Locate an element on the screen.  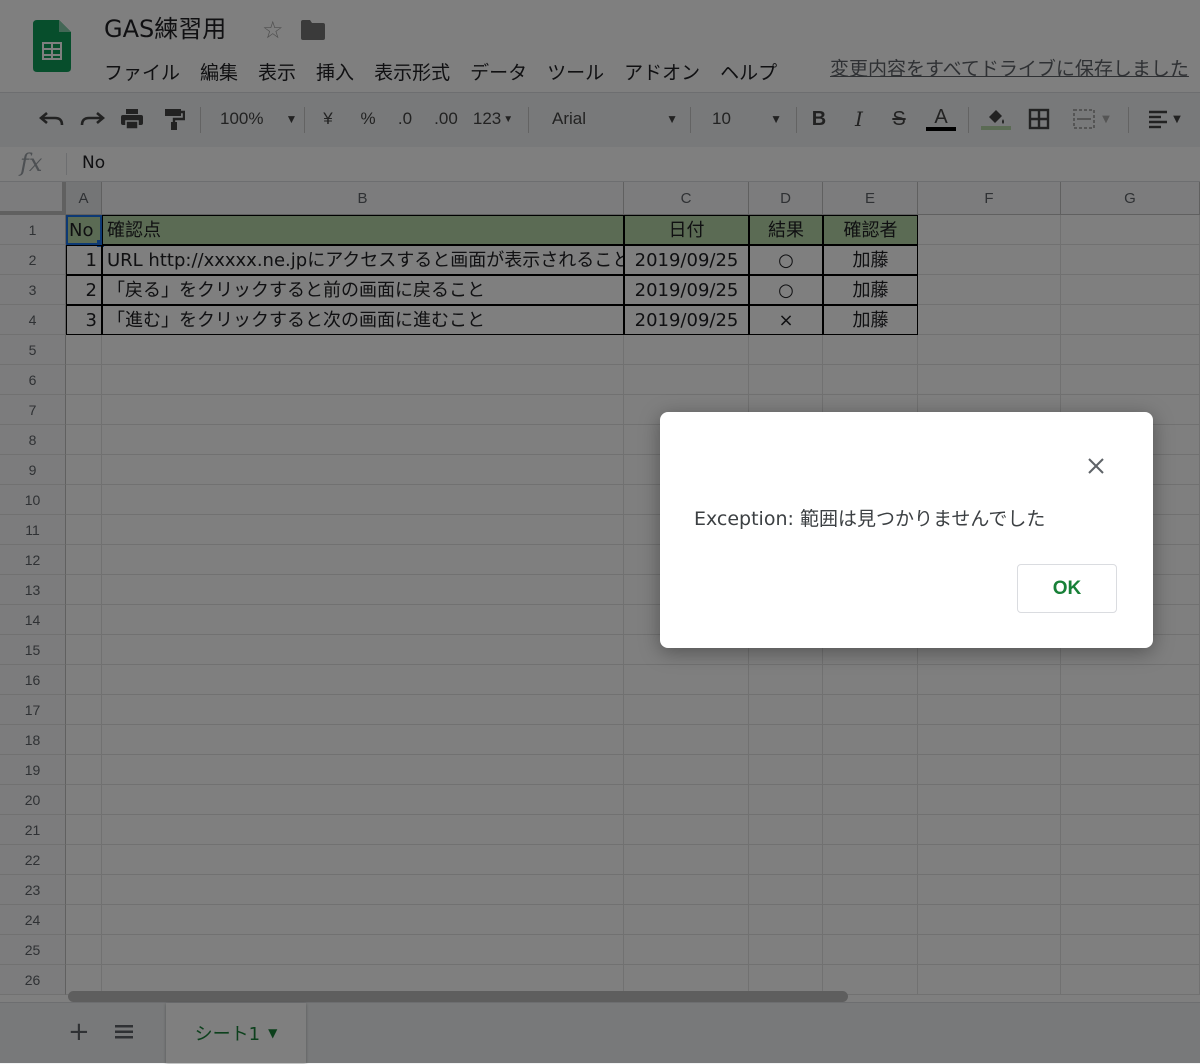
dialog-message: Exception: 範囲は見つかりませんでした is located at coordinates (870, 519).